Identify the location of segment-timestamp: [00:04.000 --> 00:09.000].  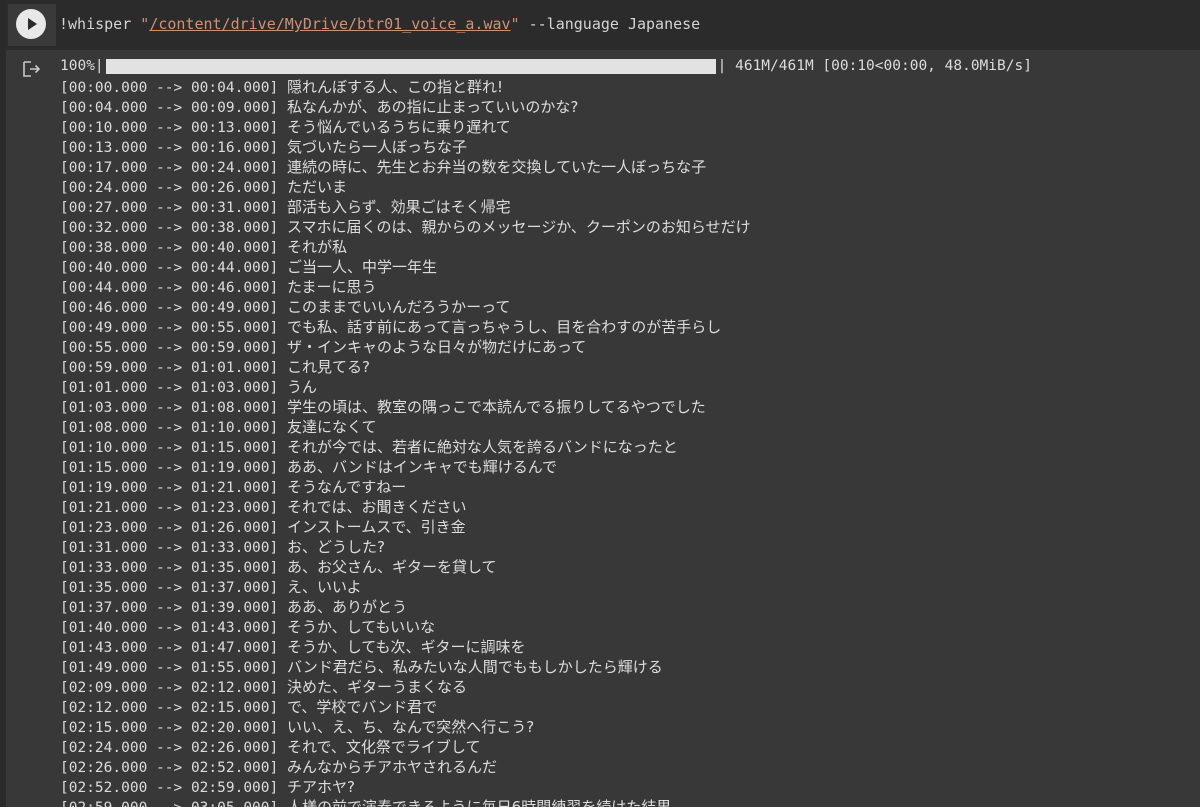
(169, 108).